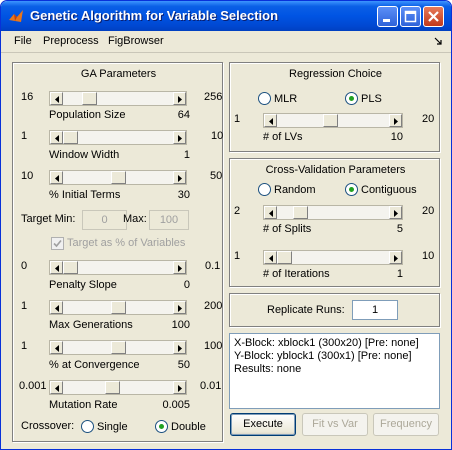  Describe the element at coordinates (438, 41) in the screenshot. I see `dock-arrow-icon` at that location.